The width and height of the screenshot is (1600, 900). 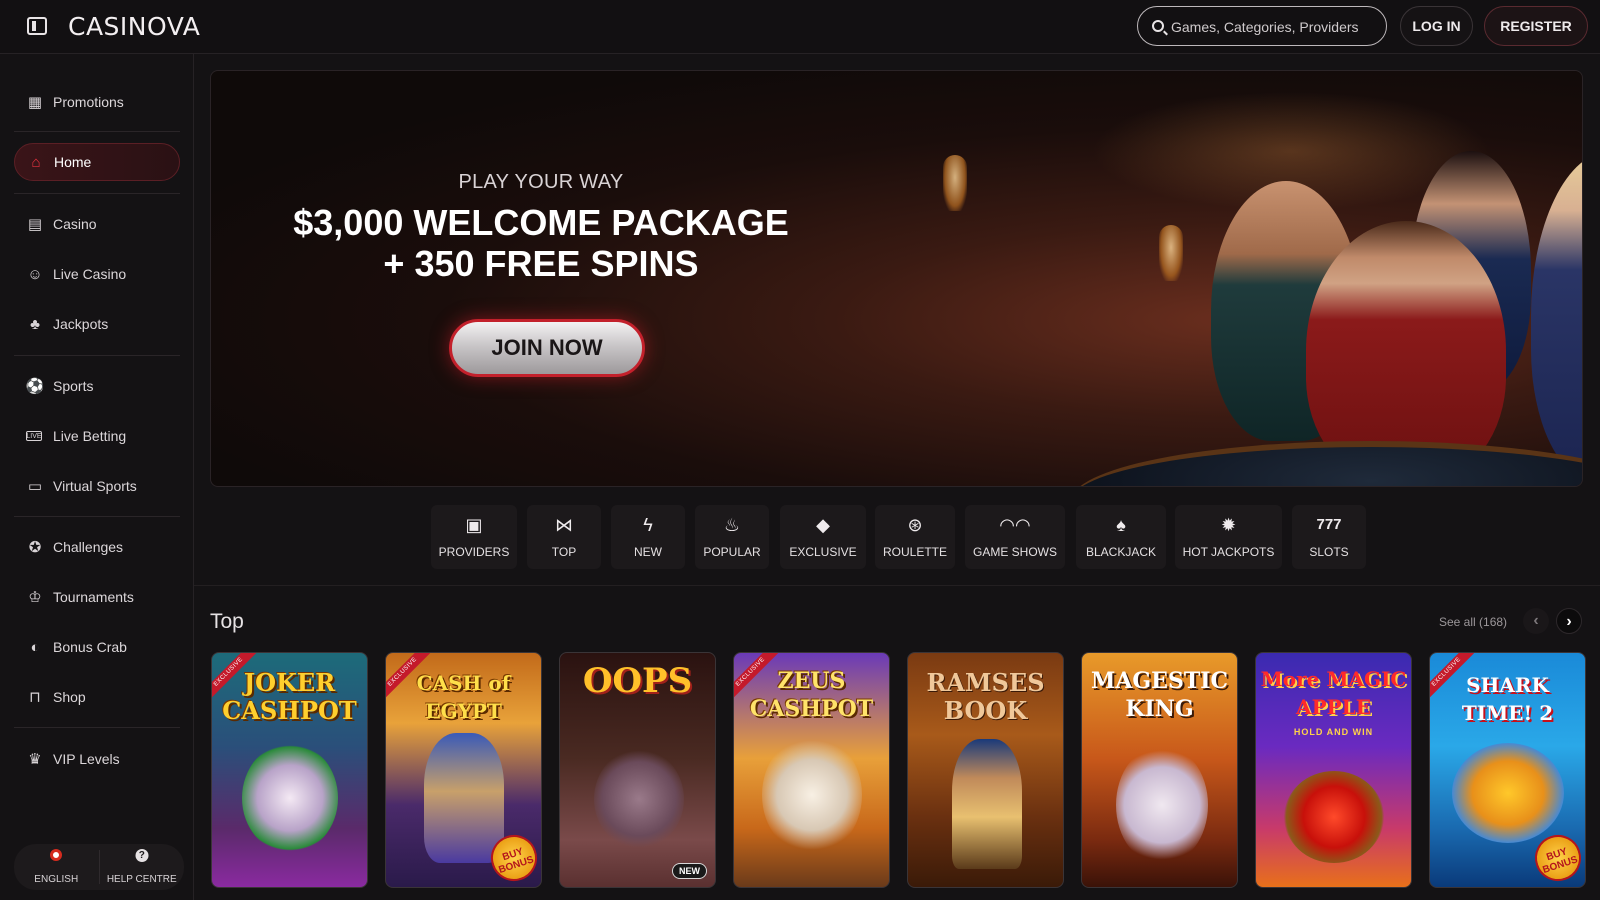 I want to click on game-tile: OOPS NEW, so click(x=637, y=770).